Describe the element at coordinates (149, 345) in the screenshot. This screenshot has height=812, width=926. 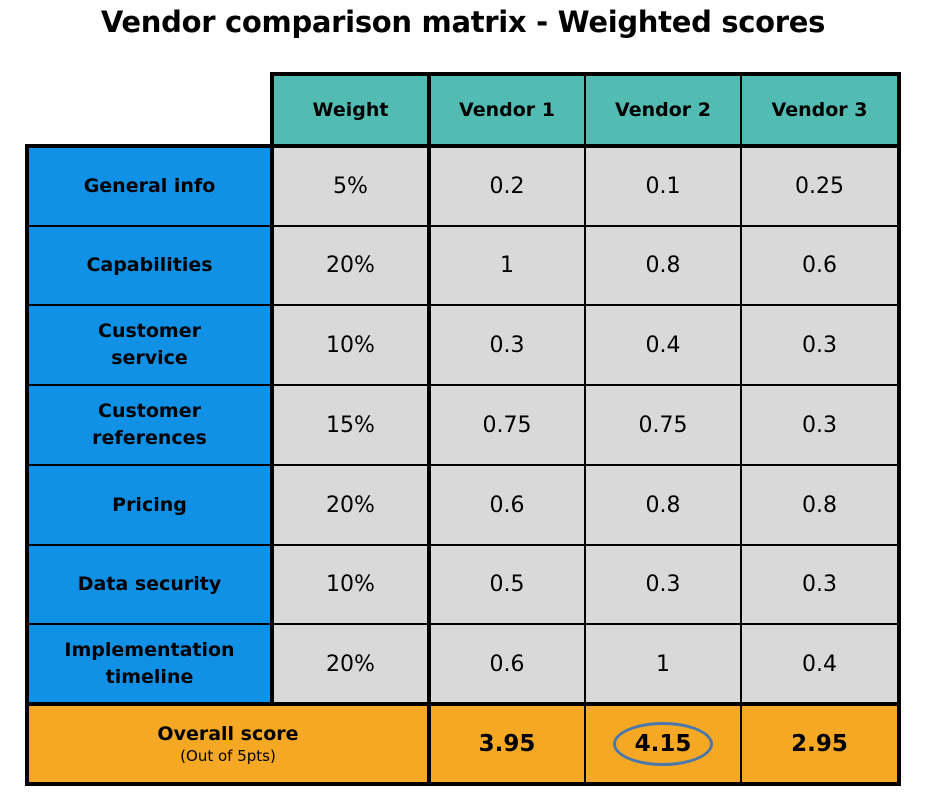
I see `criterion-label: Customer service` at that location.